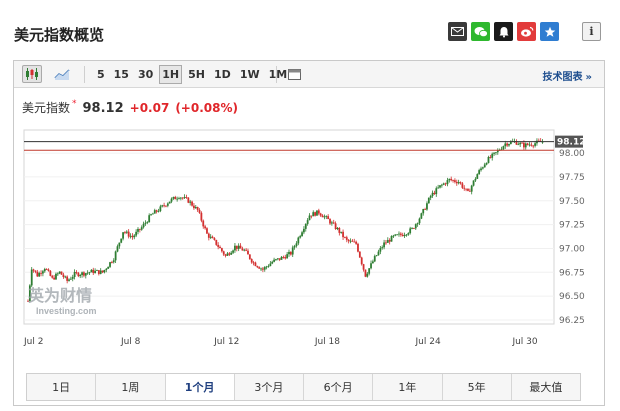 Image resolution: width=620 pixels, height=411 pixels. I want to click on interval-5: 5, so click(101, 74).